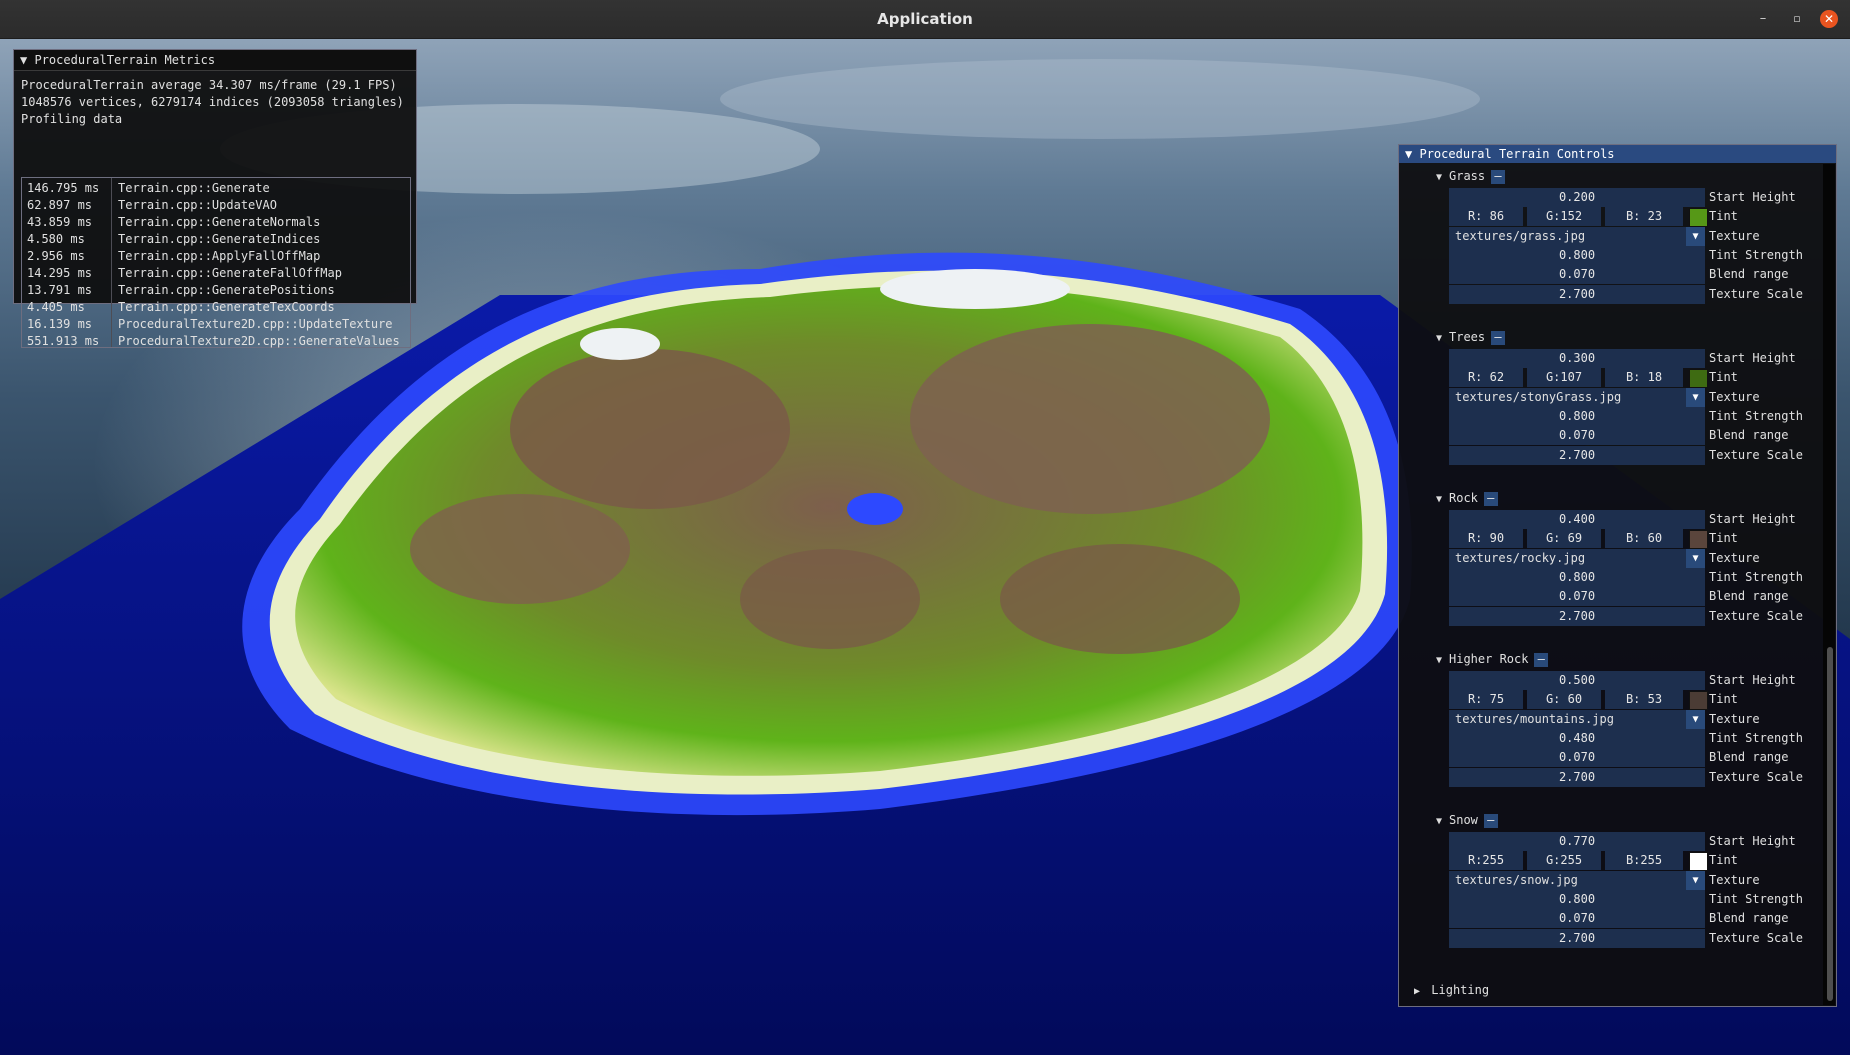 Image resolution: width=1850 pixels, height=1055 pixels. I want to click on texture-dropdown: textures/rocky.jpg ▼, so click(1577, 558).